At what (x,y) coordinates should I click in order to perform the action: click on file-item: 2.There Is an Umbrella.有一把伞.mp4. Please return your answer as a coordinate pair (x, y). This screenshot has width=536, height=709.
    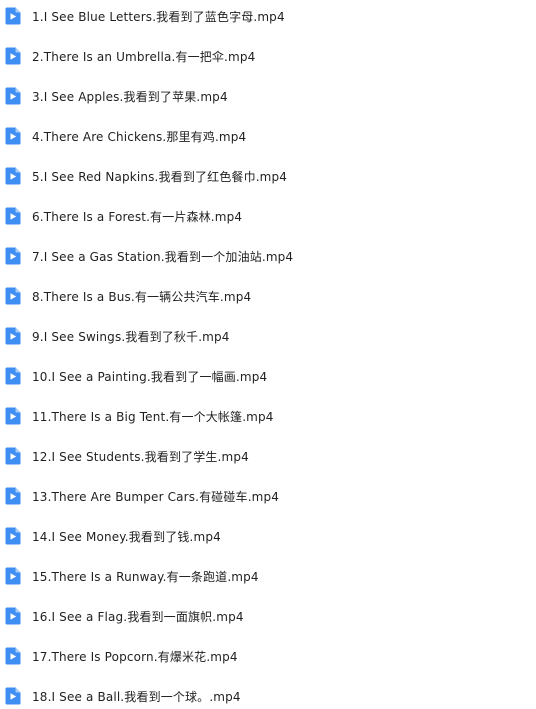
    Looking at the image, I should click on (268, 57).